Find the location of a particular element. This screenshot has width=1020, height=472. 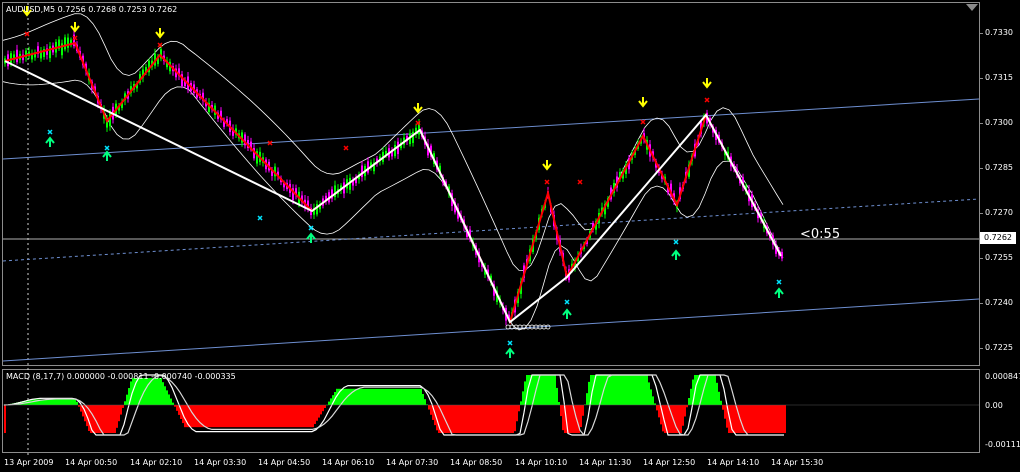

bar-timer-label: <0:55 is located at coordinates (820, 234).